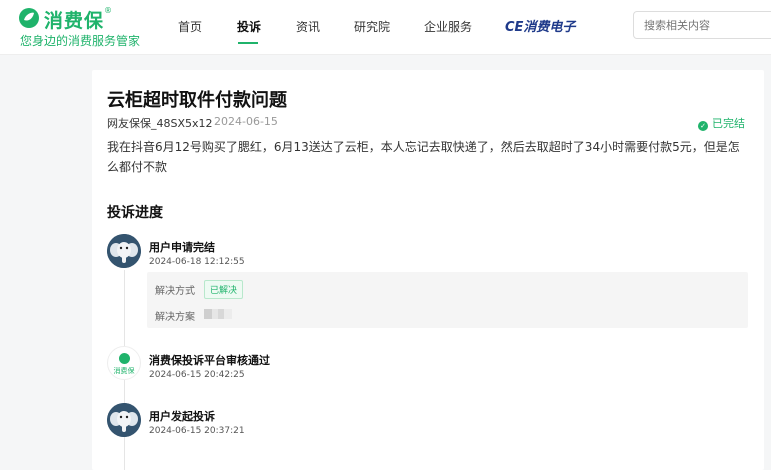  What do you see at coordinates (246, 121) in the screenshot?
I see `complaint-date: 2024-06-15` at bounding box center [246, 121].